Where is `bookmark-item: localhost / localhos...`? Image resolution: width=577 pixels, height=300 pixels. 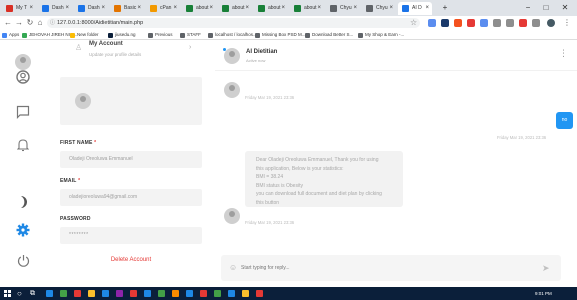 bookmark-item: localhost / localhos... is located at coordinates (232, 35).